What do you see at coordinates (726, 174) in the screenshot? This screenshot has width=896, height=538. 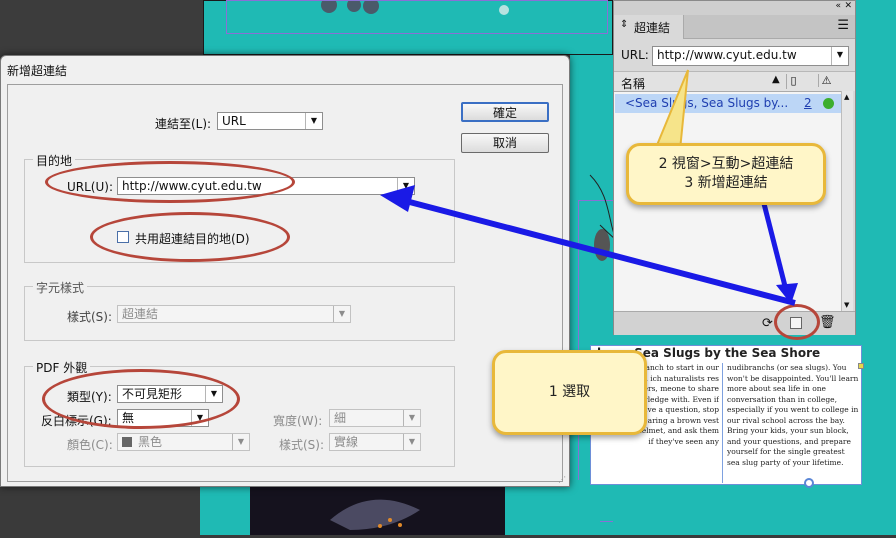 I see `callout-menu-steps: 2 視窗>互動>超連結 3 新增超連結` at bounding box center [726, 174].